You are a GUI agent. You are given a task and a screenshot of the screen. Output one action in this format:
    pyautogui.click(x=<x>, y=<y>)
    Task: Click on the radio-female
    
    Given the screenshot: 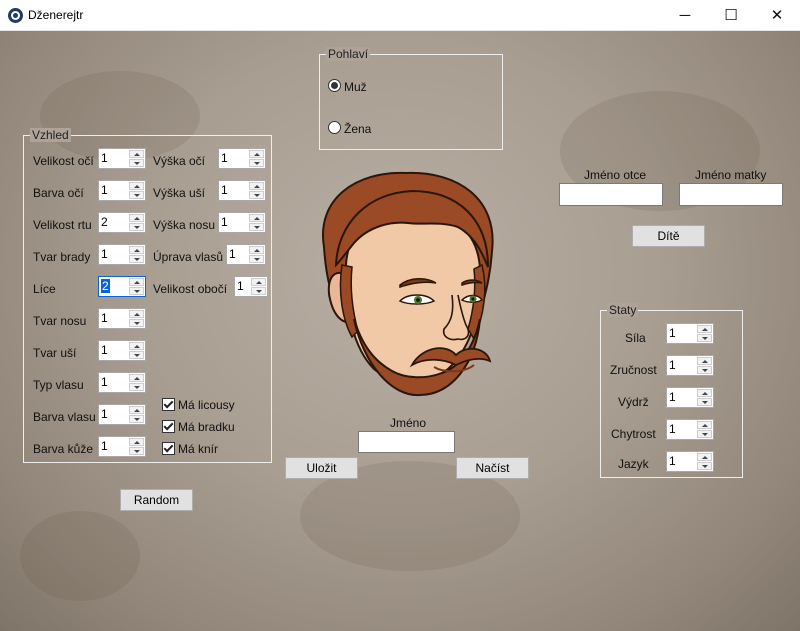 What is the action you would take?
    pyautogui.click(x=334, y=127)
    